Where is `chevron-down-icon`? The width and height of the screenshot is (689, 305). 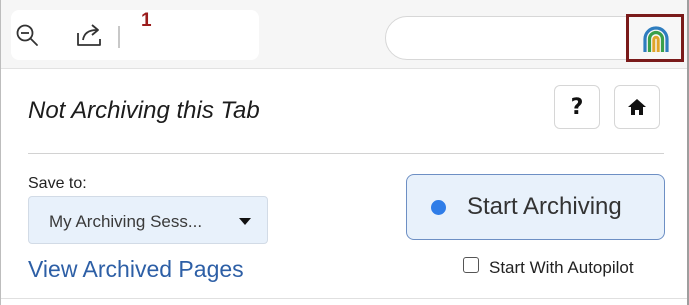
chevron-down-icon is located at coordinates (245, 221).